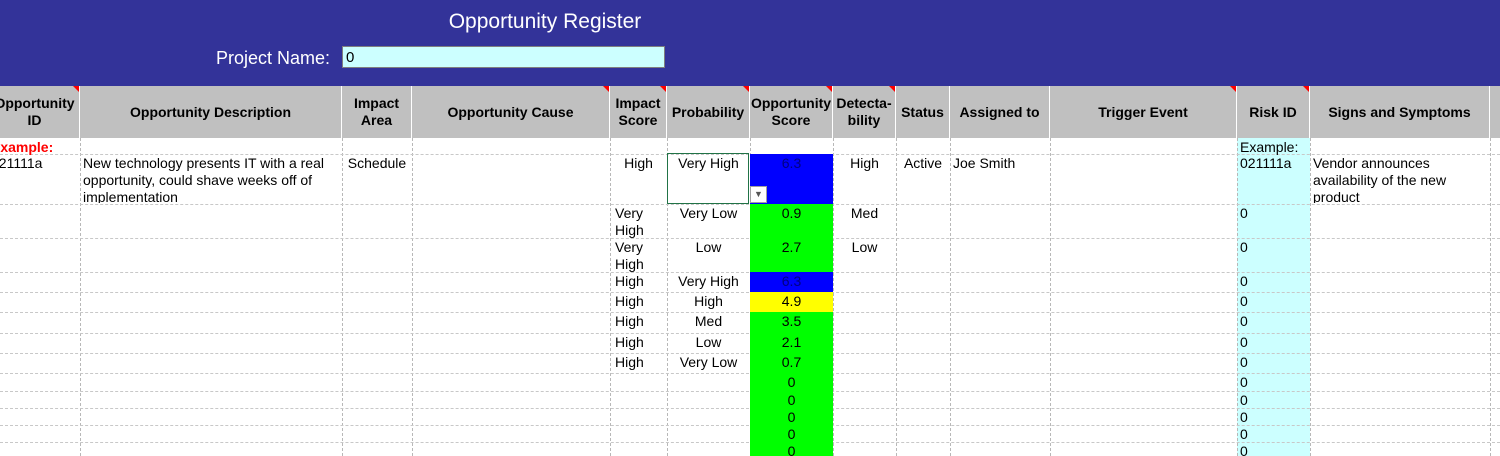  I want to click on selected-cell-outline, so click(708, 178).